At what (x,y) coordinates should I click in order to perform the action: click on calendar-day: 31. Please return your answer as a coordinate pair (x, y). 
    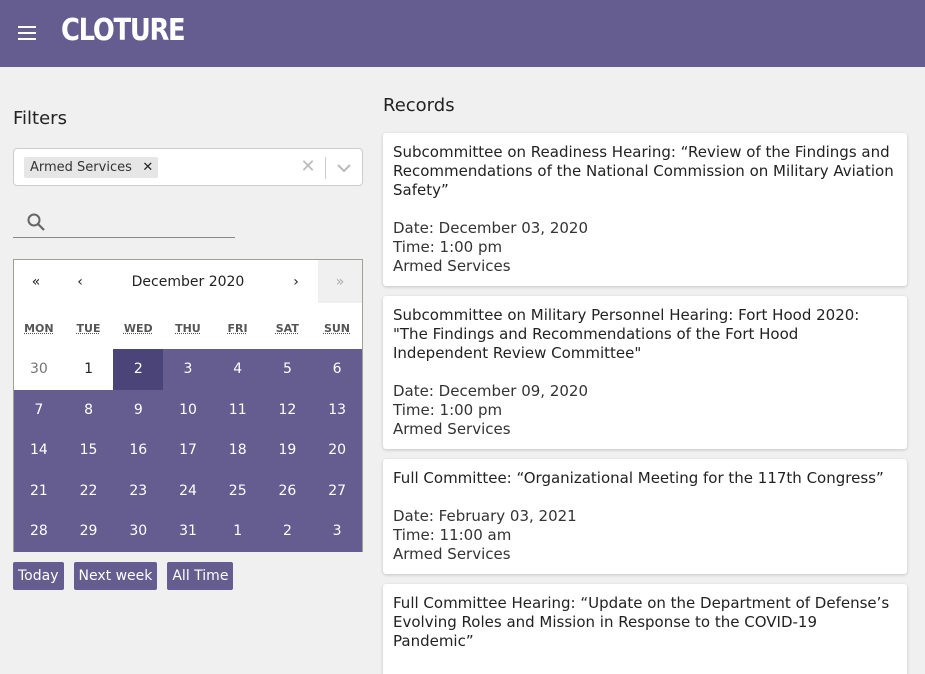
    Looking at the image, I should click on (188, 531).